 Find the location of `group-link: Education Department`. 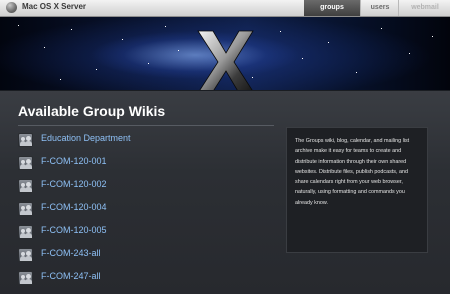

group-link: Education Department is located at coordinates (86, 138).